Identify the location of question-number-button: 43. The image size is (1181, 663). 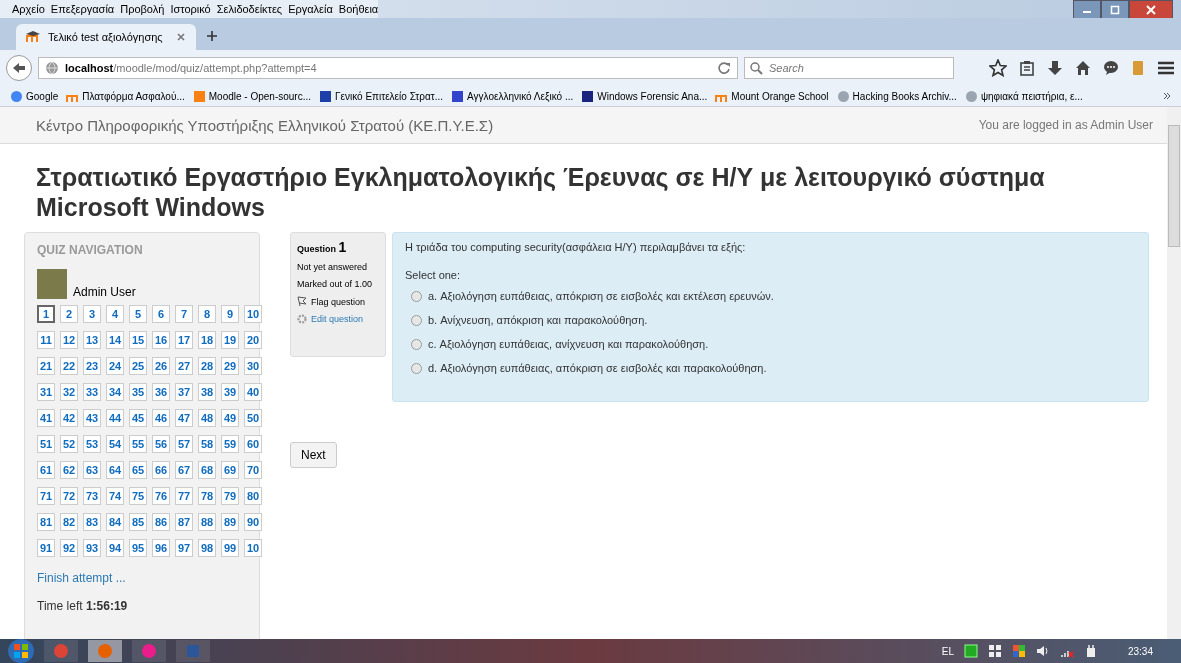
(92, 418).